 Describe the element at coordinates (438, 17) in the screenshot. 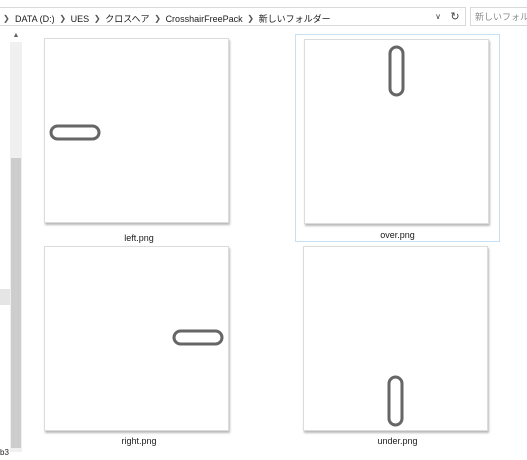

I see `chevron-down-icon: ∨` at that location.